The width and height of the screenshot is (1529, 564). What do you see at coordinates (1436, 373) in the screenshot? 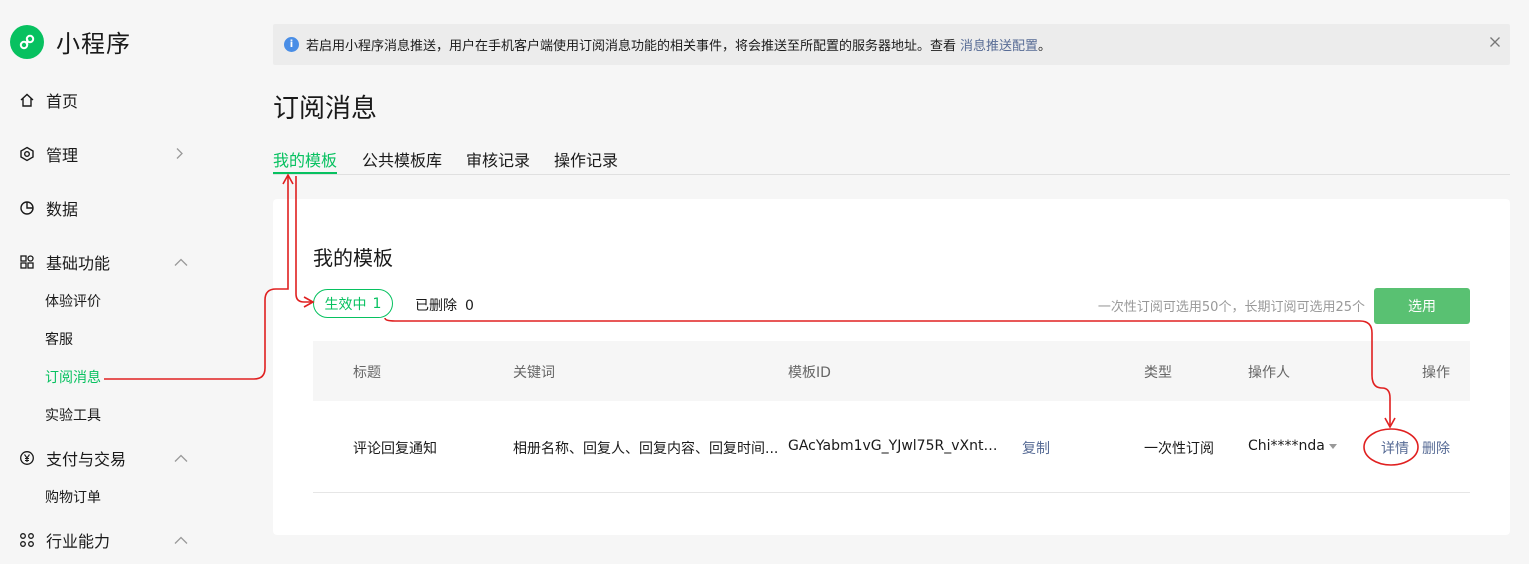
I see `th-actions: 操作` at bounding box center [1436, 373].